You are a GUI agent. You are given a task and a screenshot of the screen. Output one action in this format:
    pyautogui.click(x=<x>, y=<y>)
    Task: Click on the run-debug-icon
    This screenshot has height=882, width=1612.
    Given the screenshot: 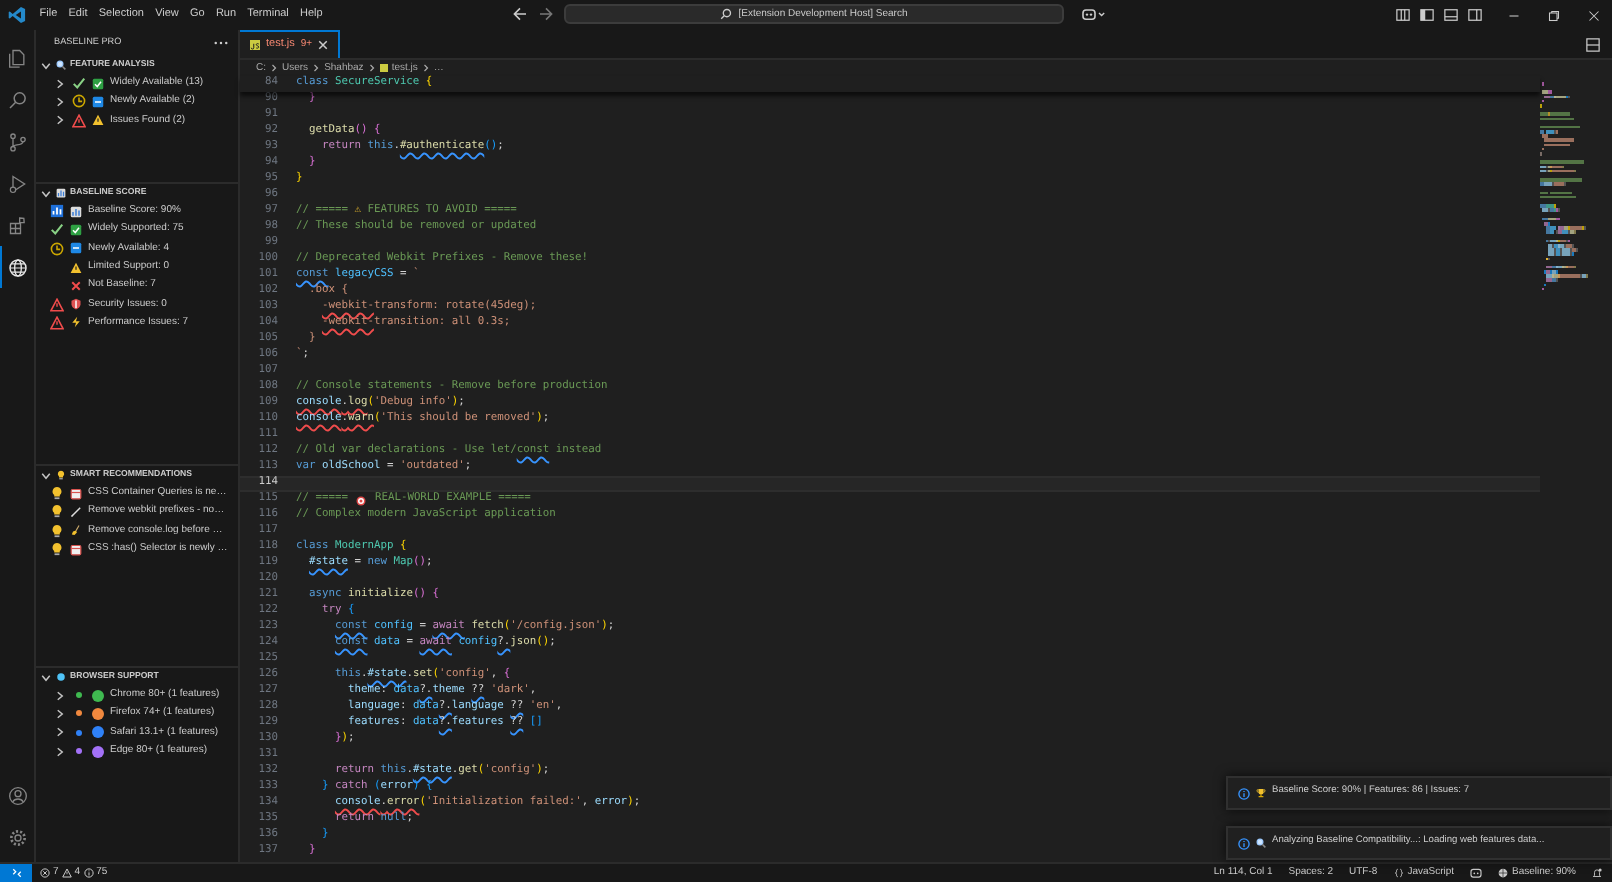 What is the action you would take?
    pyautogui.click(x=17, y=183)
    